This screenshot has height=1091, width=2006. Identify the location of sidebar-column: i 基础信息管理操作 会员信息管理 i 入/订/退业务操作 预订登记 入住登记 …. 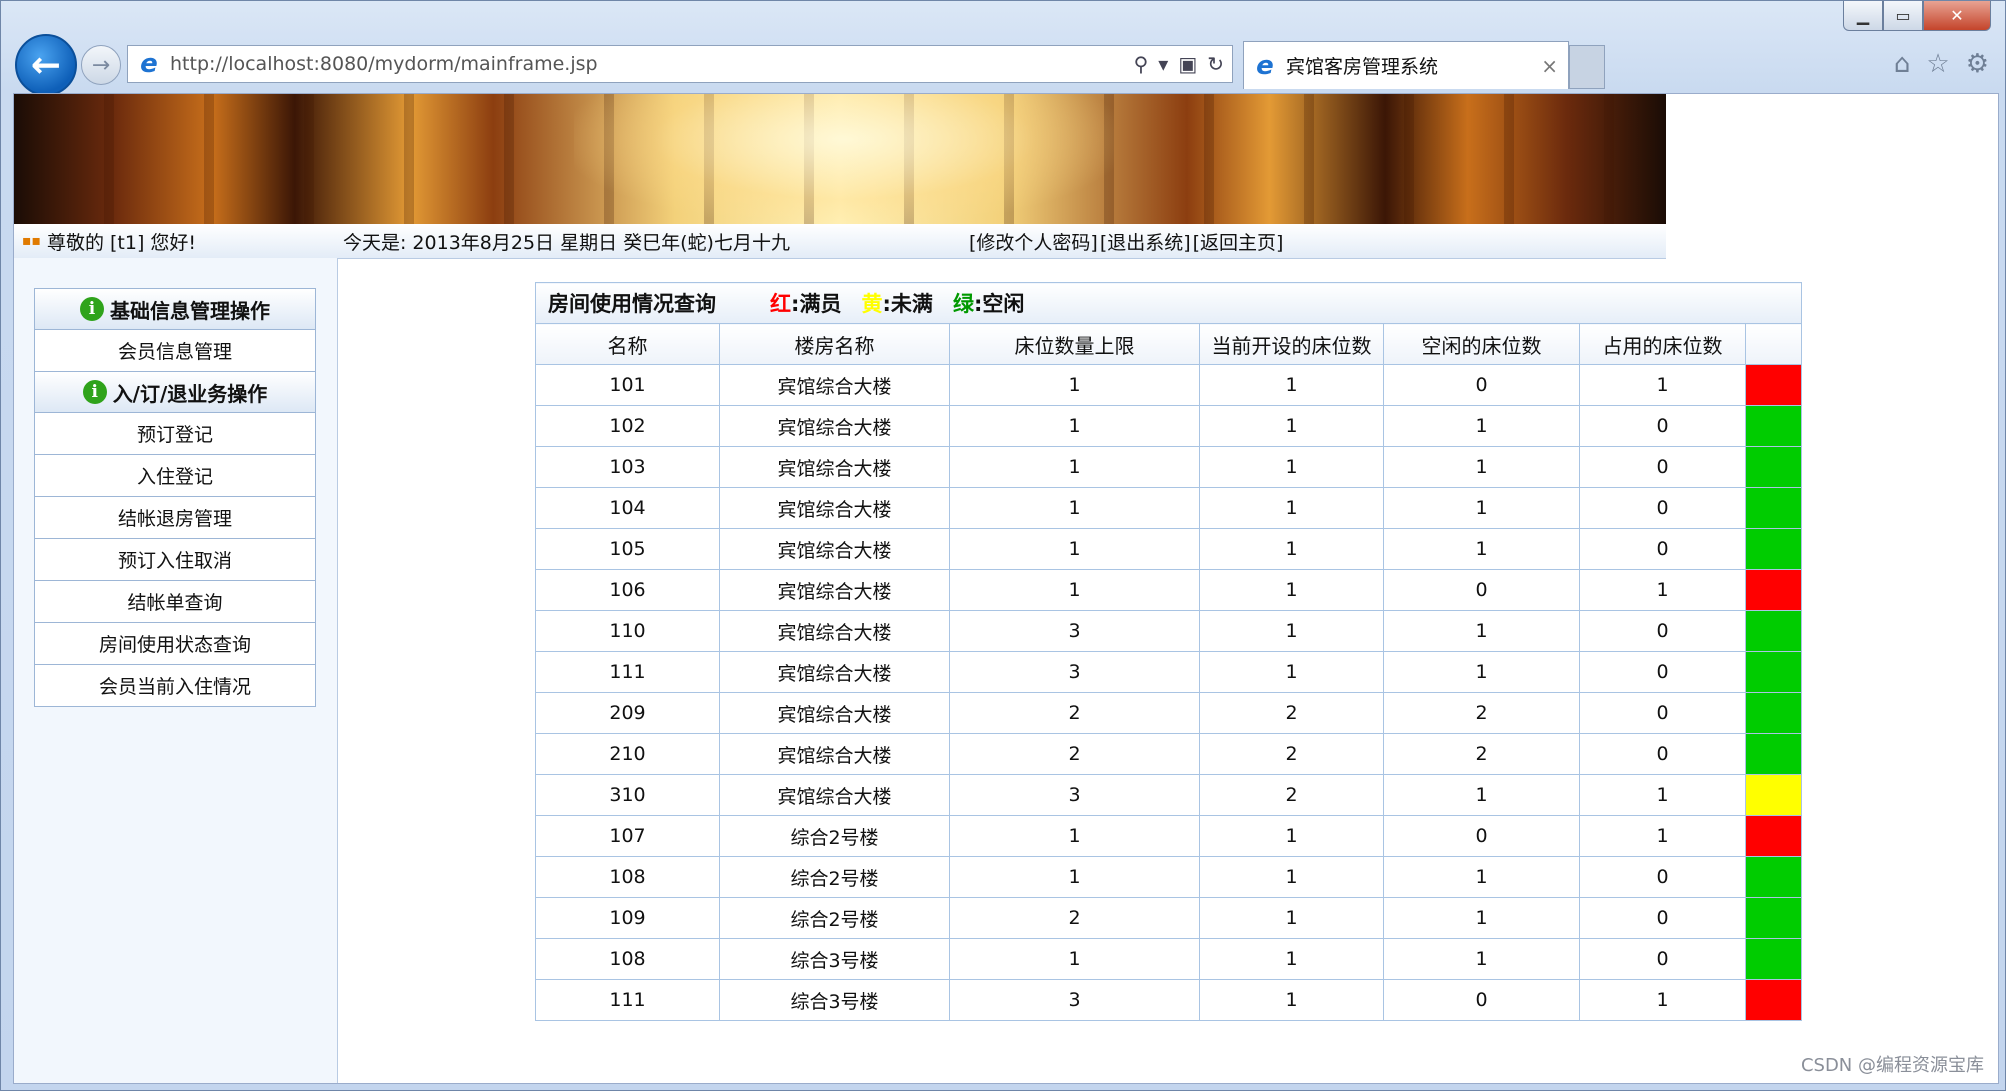
(176, 670).